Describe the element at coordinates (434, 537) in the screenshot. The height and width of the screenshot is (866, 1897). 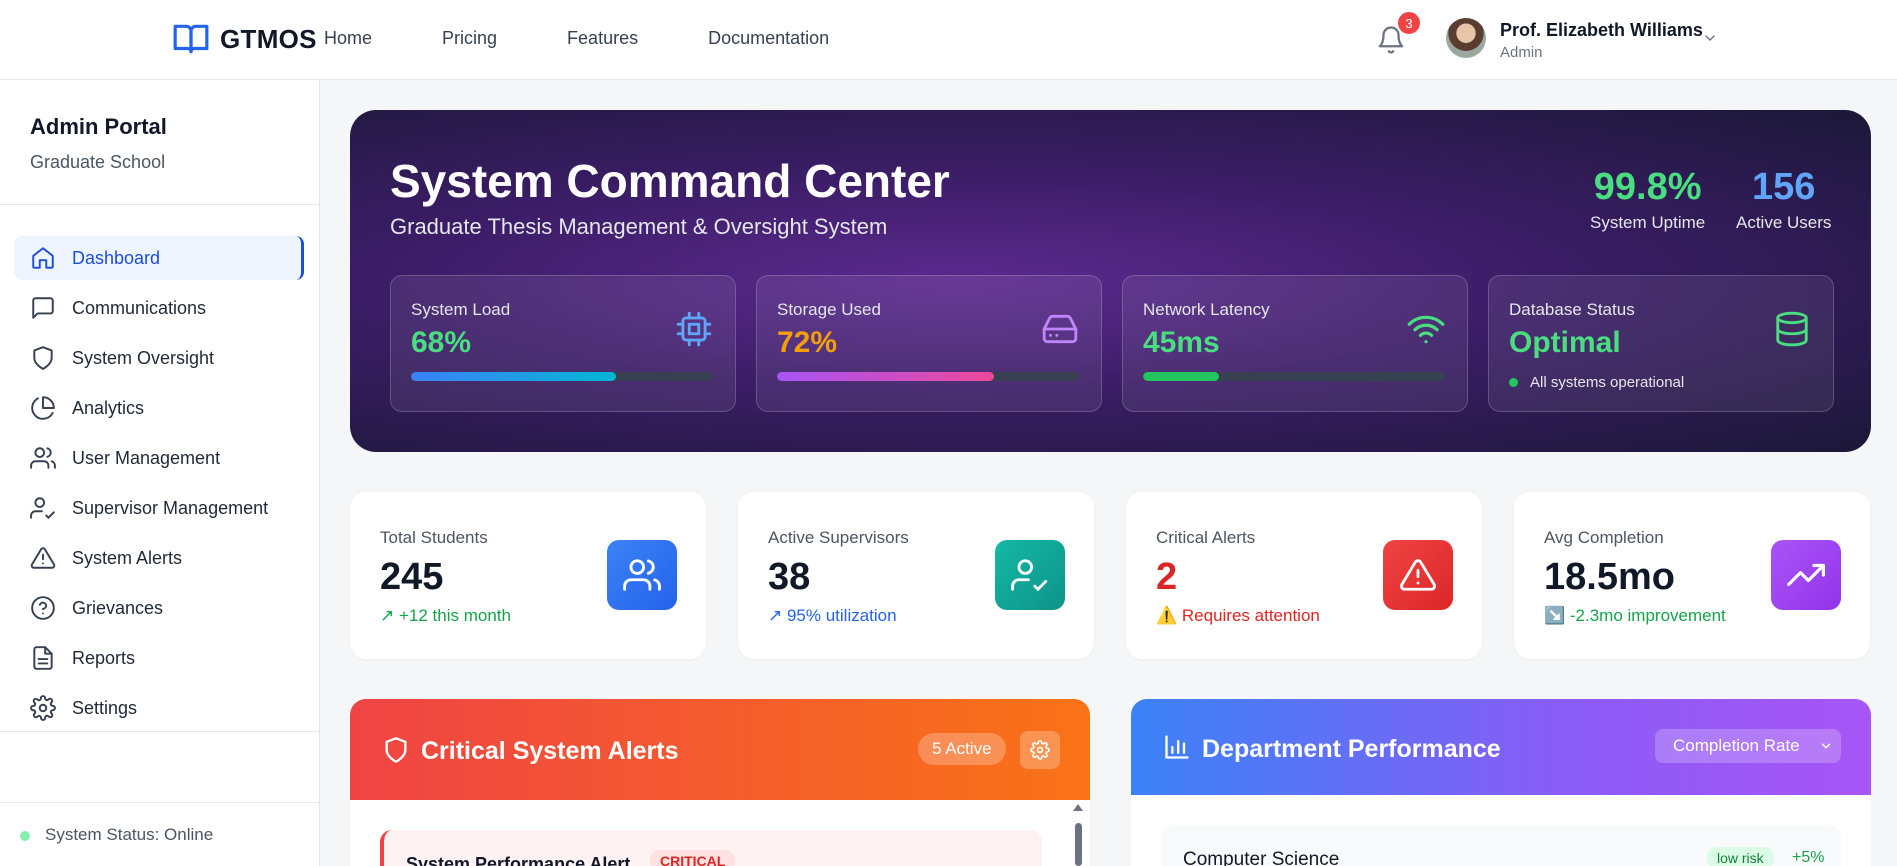
I see `stat-label: Total Students` at that location.